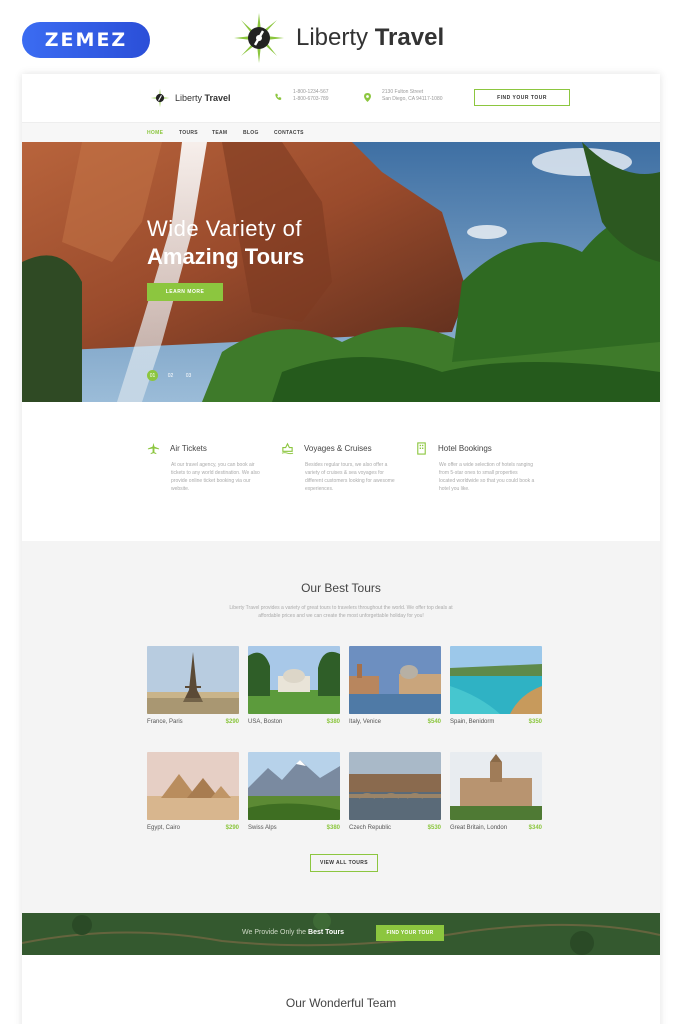 The height and width of the screenshot is (1024, 683). Describe the element at coordinates (479, 828) in the screenshot. I see `tour-place: Great Britain, London` at that location.